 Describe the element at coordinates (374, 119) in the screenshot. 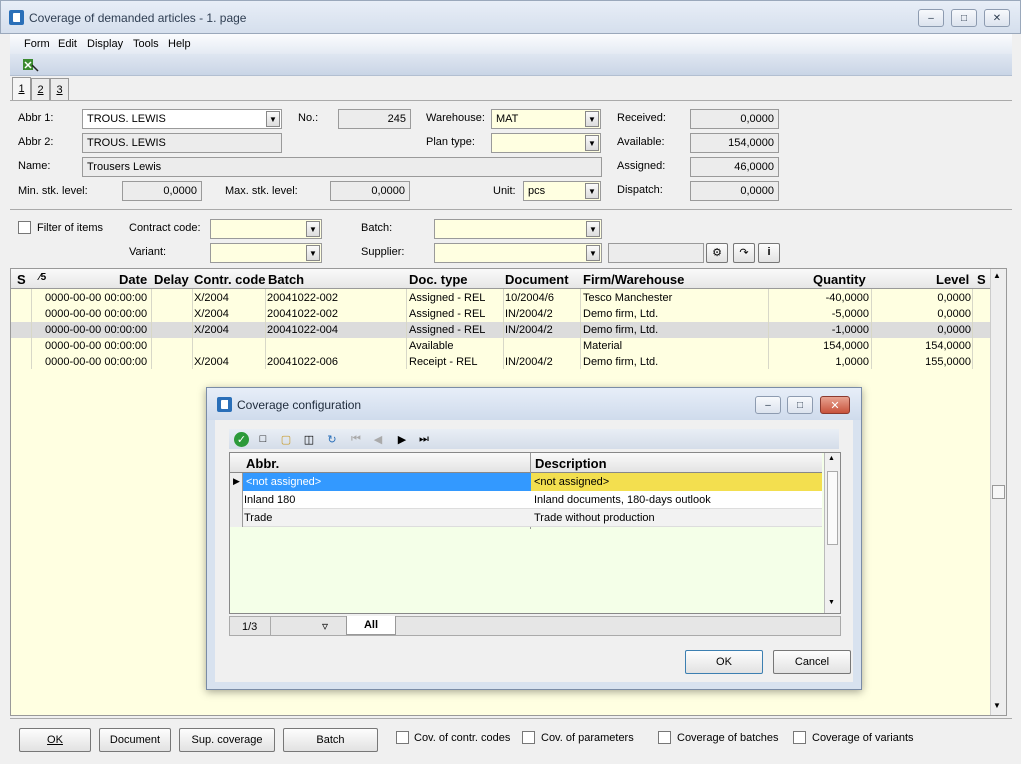

I see `no-field: 245` at that location.